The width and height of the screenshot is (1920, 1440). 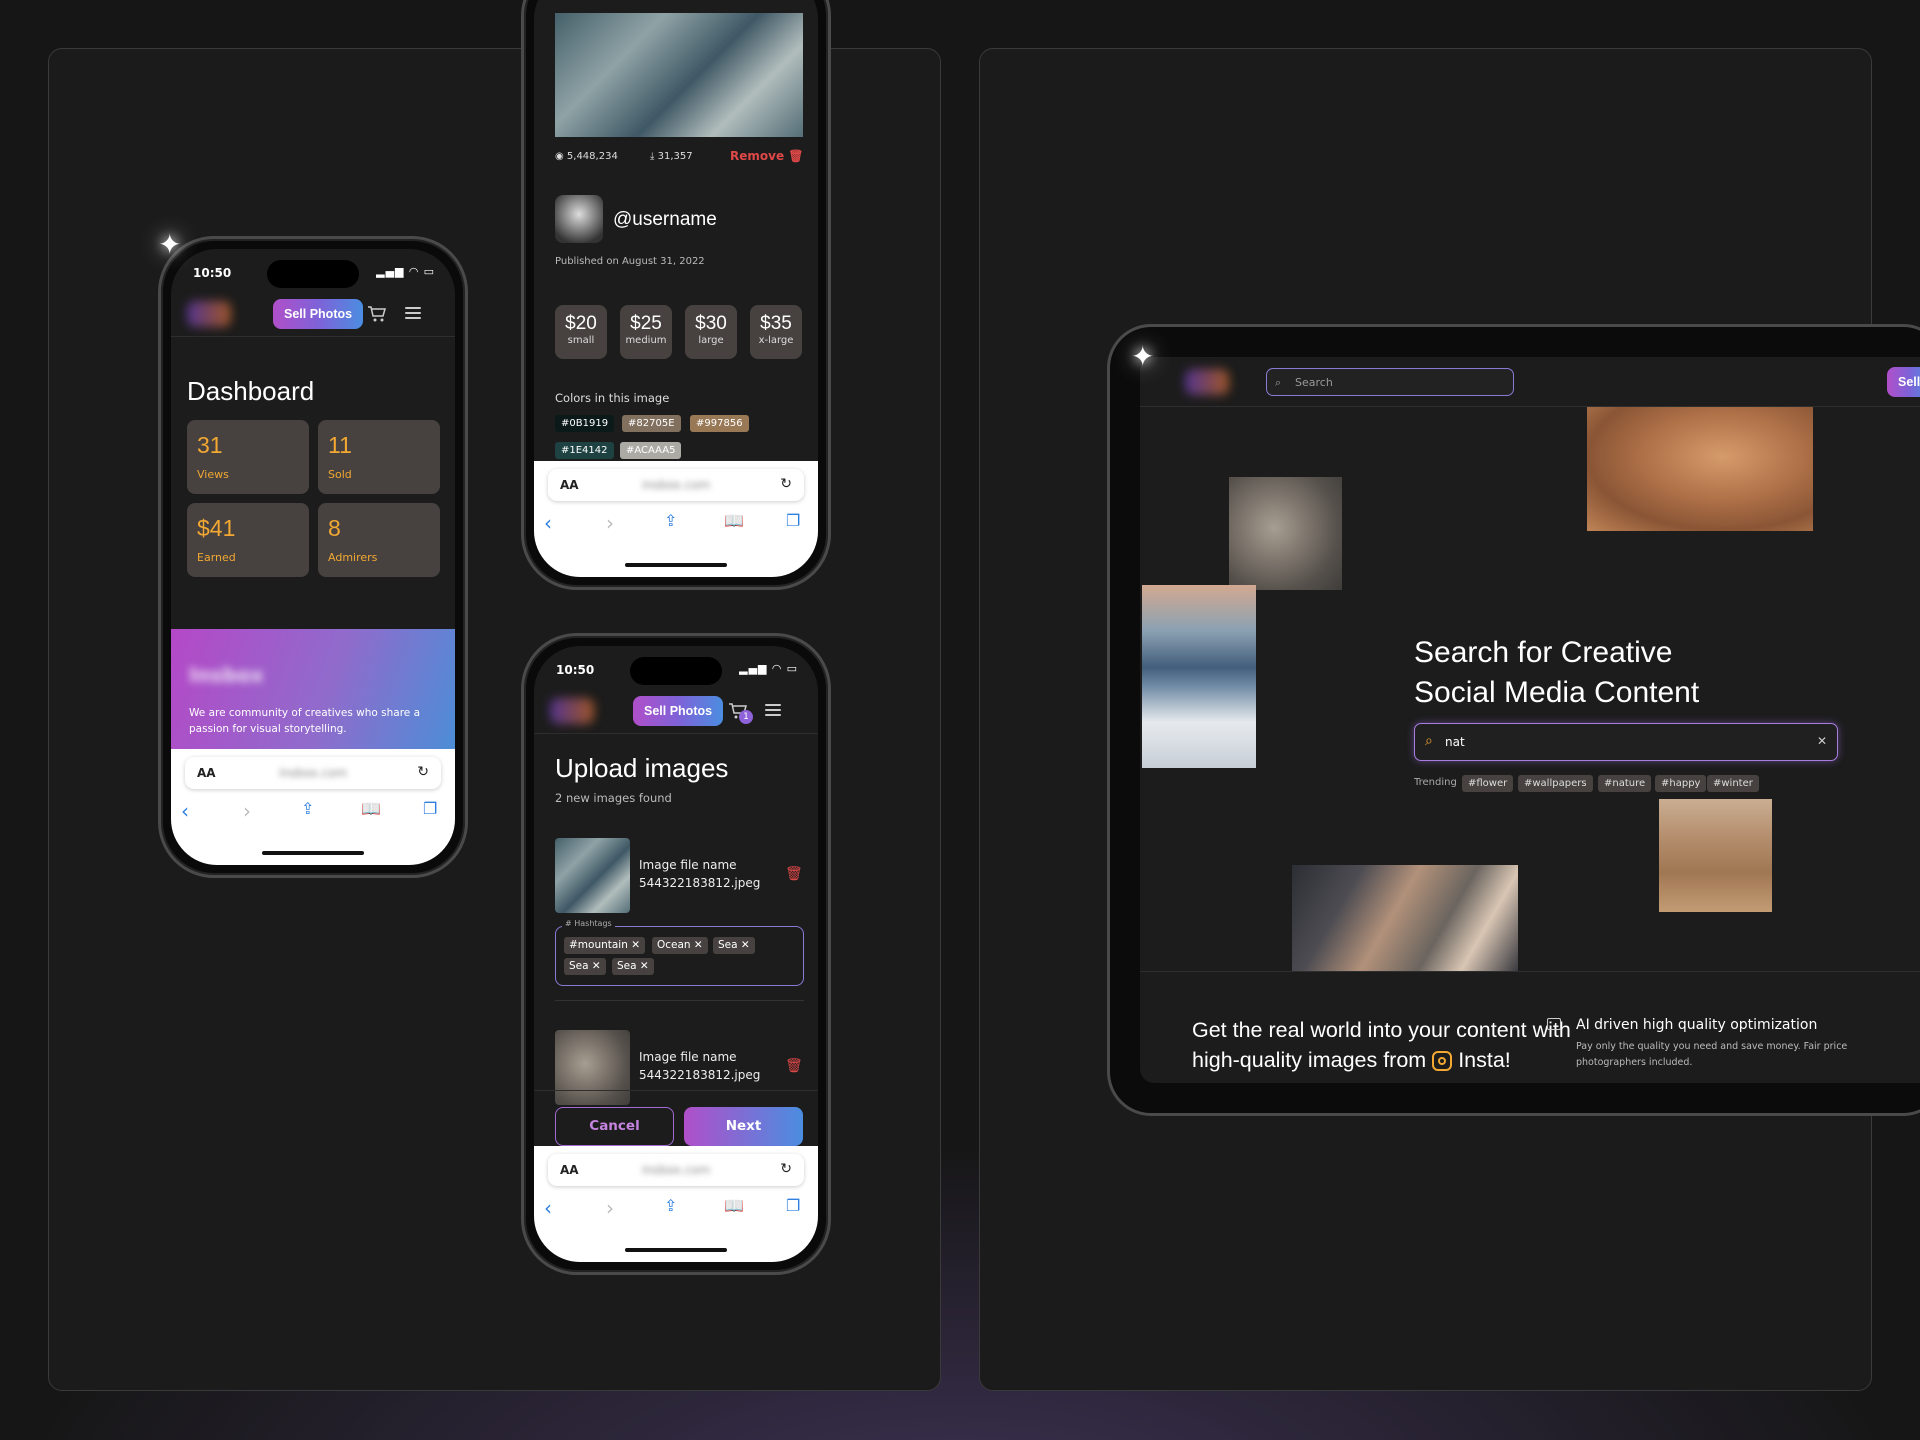 What do you see at coordinates (251, 391) in the screenshot?
I see `page-title: Dashboard` at bounding box center [251, 391].